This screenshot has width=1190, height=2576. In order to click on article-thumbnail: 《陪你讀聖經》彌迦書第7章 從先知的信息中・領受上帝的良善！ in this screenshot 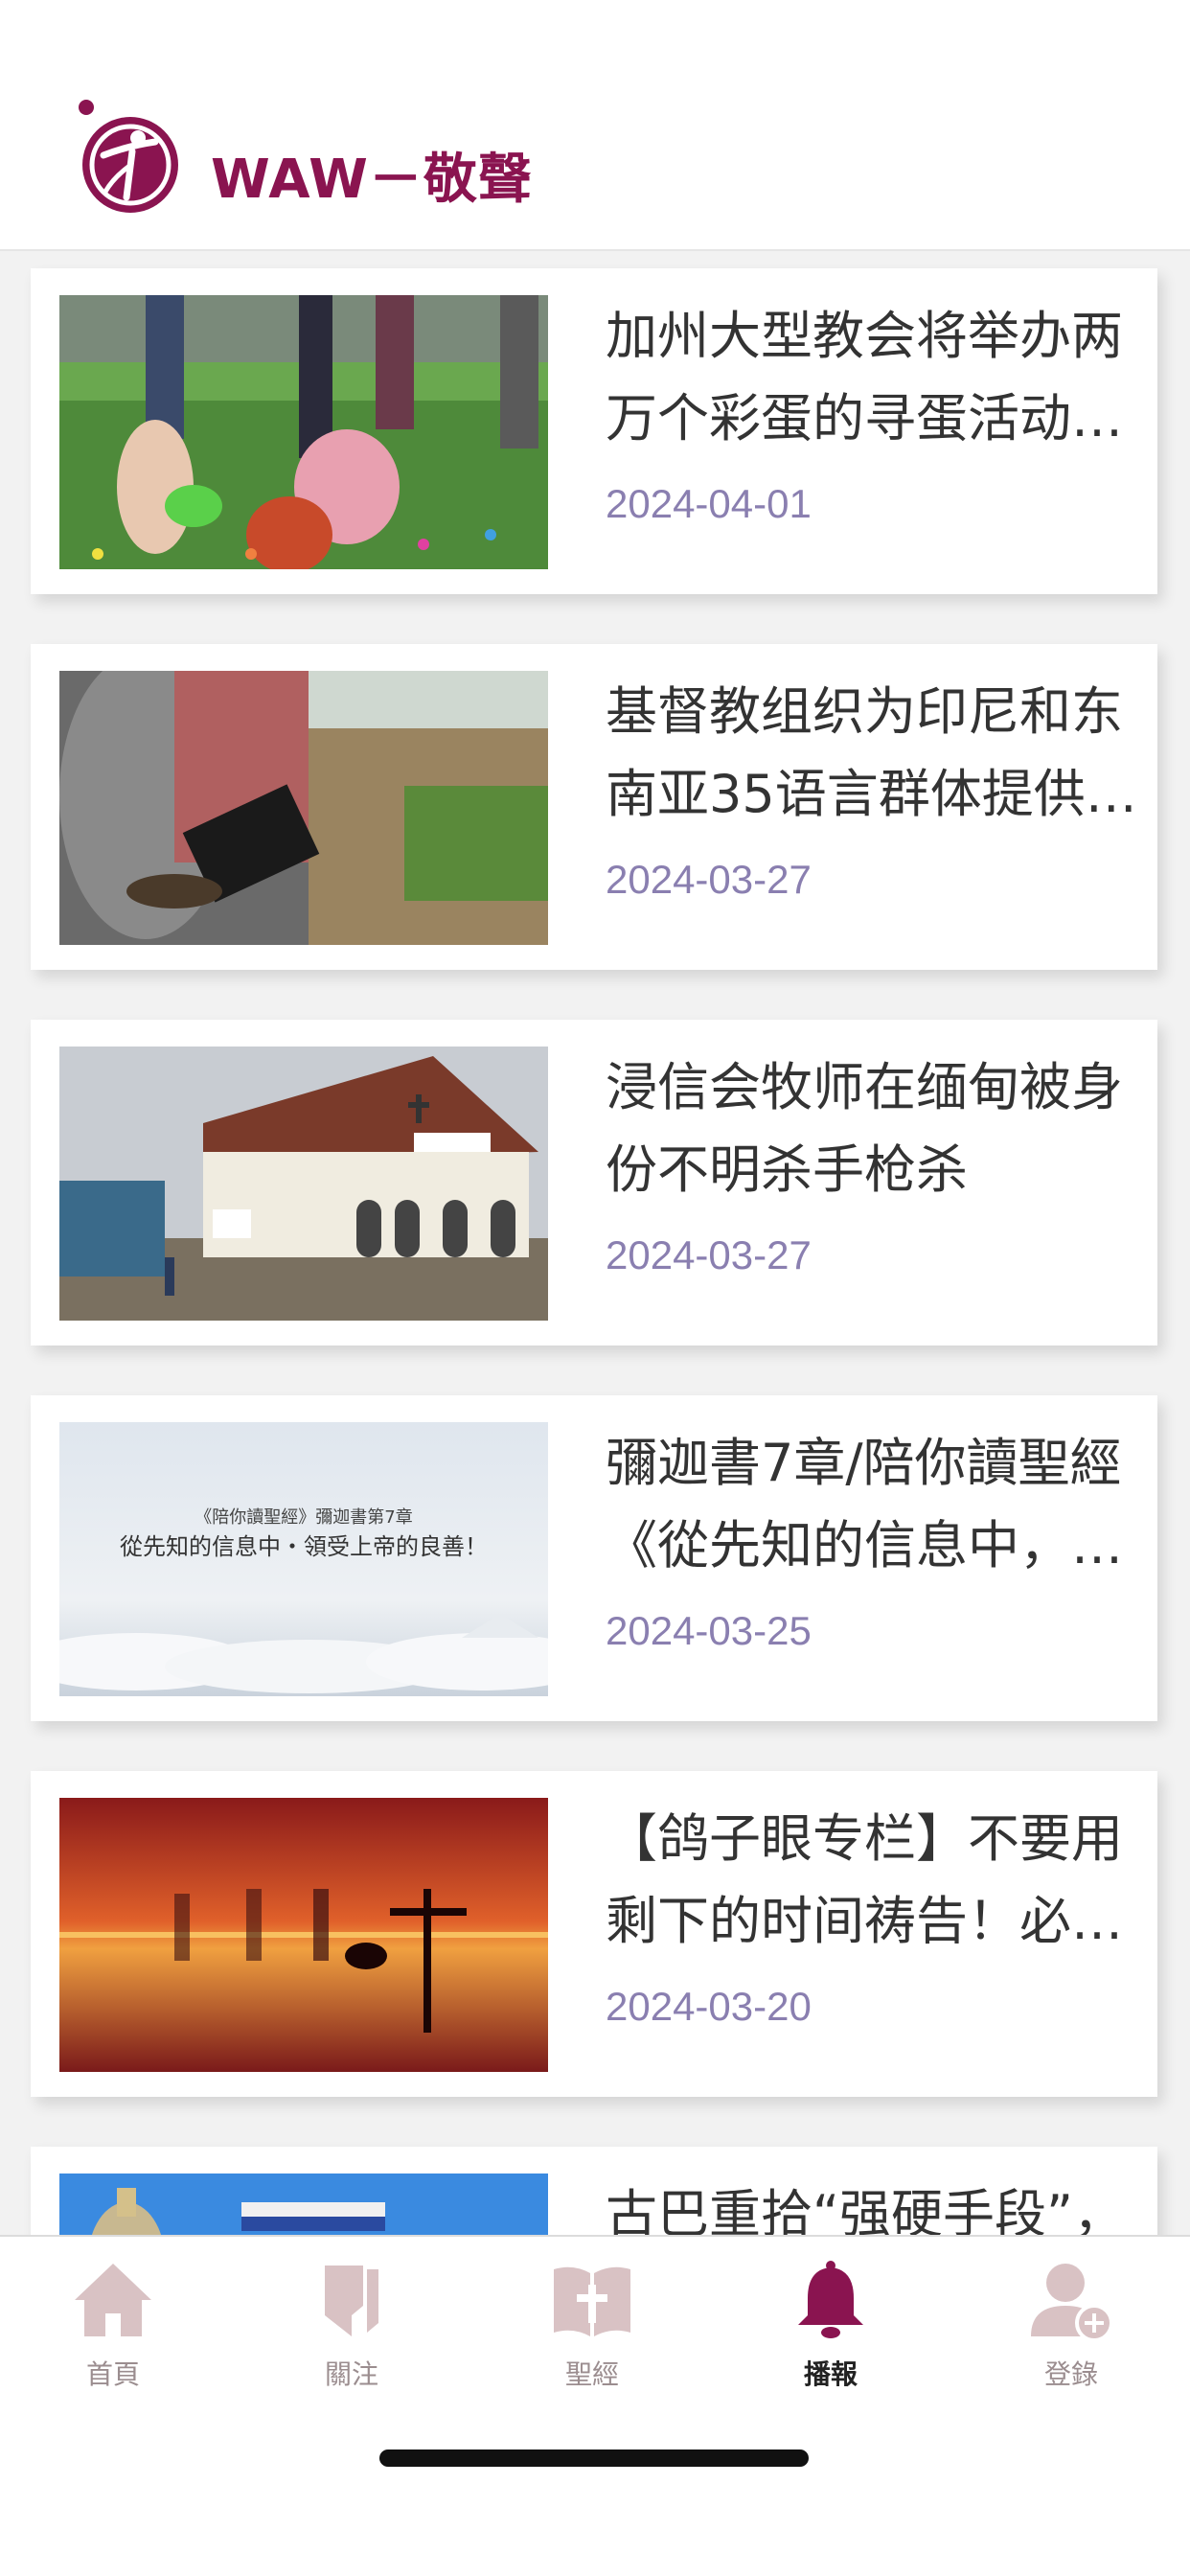, I will do `click(303, 1559)`.